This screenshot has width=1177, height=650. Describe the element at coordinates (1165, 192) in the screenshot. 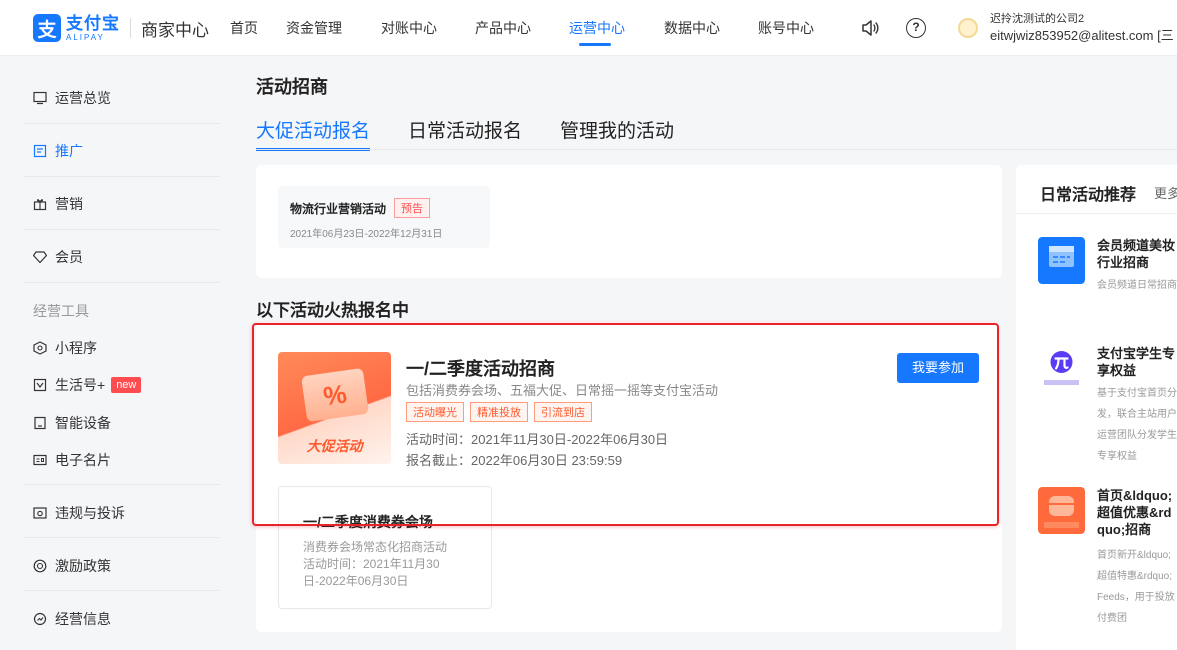

I see `more-link: 更多` at that location.